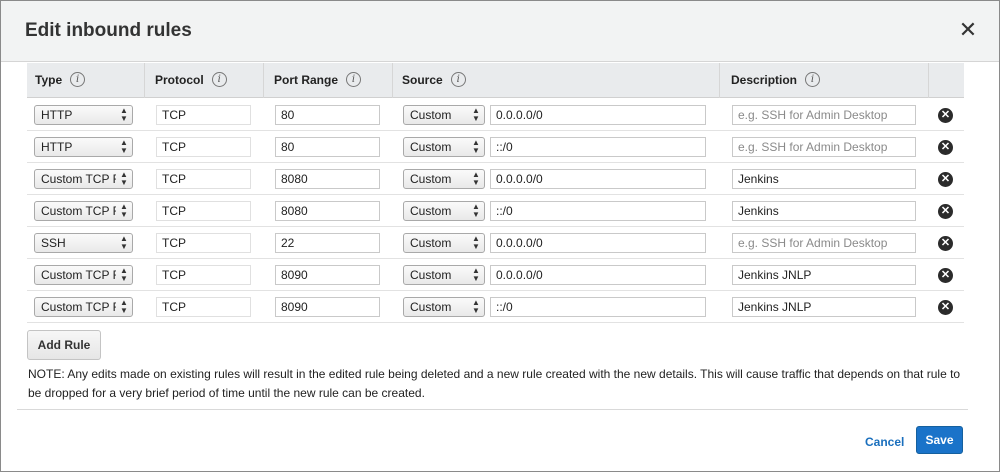 This screenshot has height=472, width=1000. I want to click on column-header-type: Type i, so click(86, 80).